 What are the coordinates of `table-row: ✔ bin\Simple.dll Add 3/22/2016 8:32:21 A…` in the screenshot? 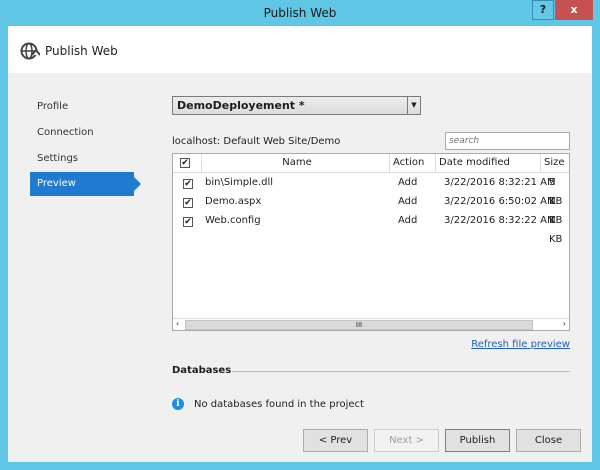 It's located at (371, 190).